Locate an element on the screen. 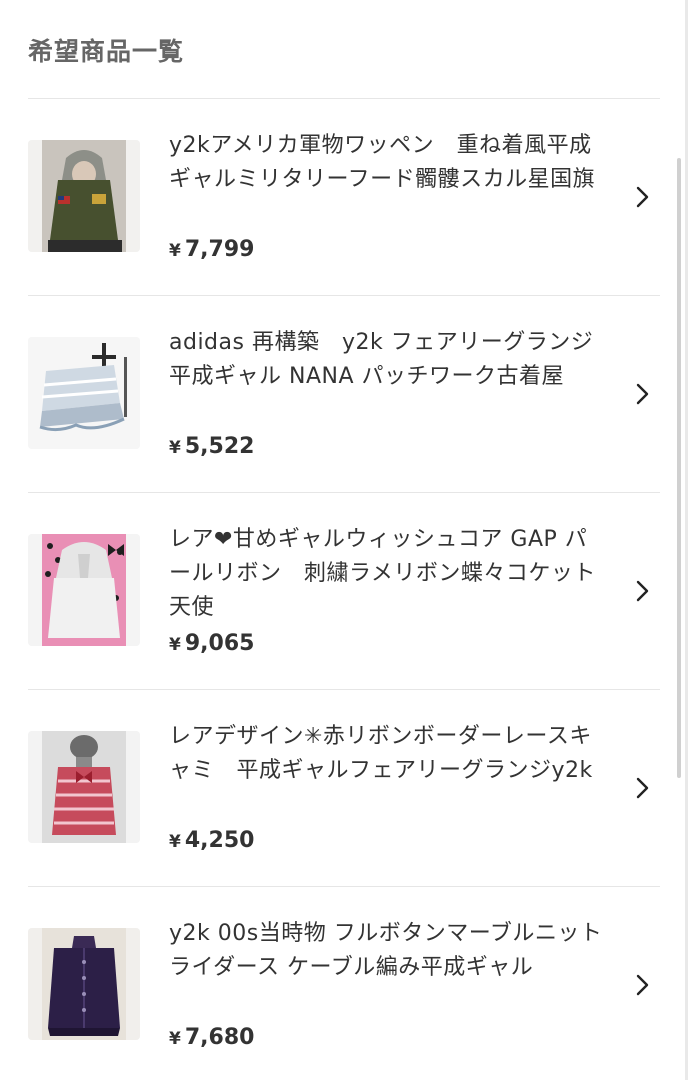 Image resolution: width=688 pixels, height=1080 pixels. product-image-ribbon-cami is located at coordinates (84, 787).